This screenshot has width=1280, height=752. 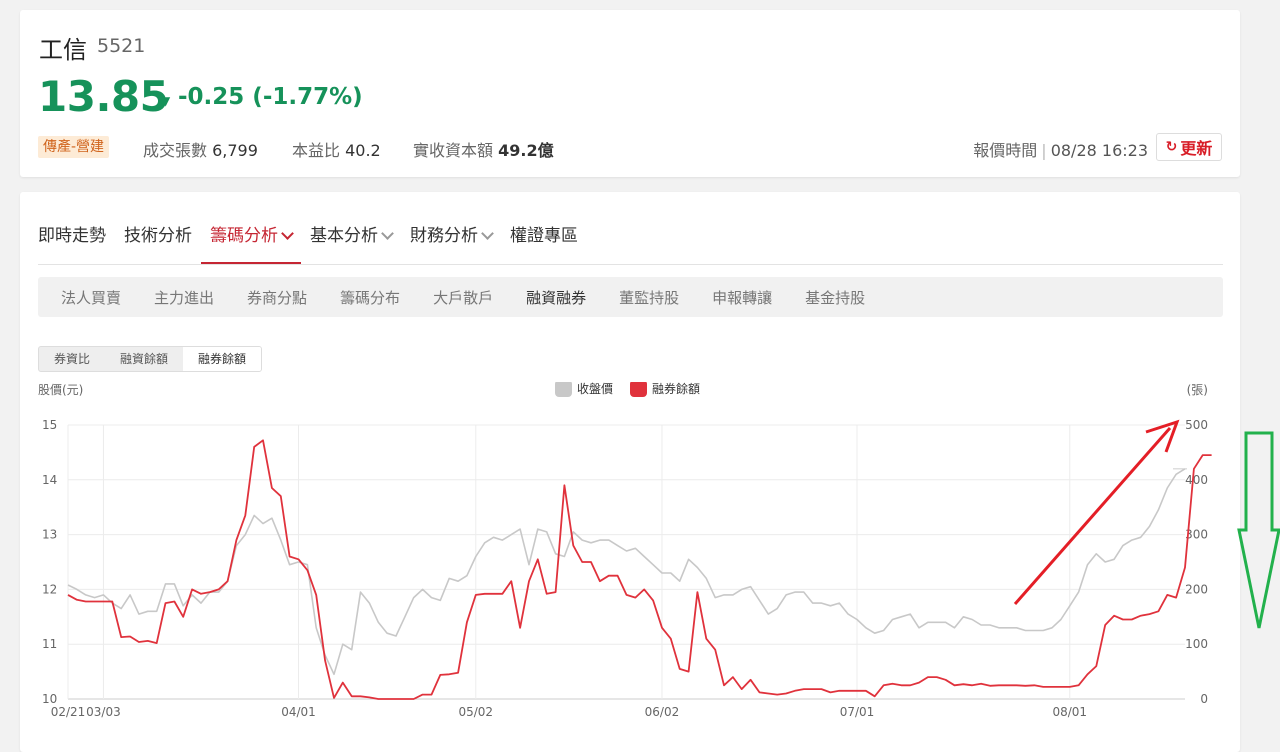 I want to click on left-tick-label: 13, so click(x=49, y=535).